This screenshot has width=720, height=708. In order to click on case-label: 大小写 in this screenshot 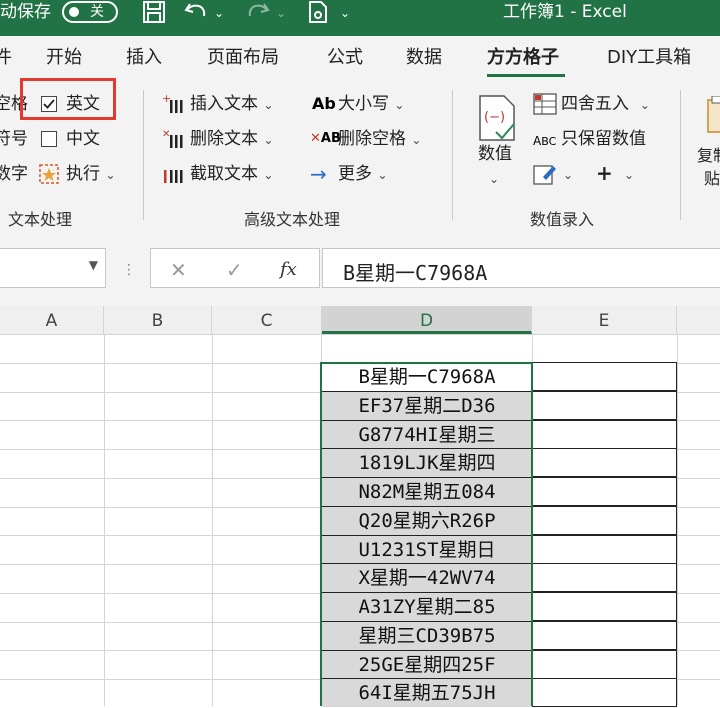, I will do `click(363, 104)`.